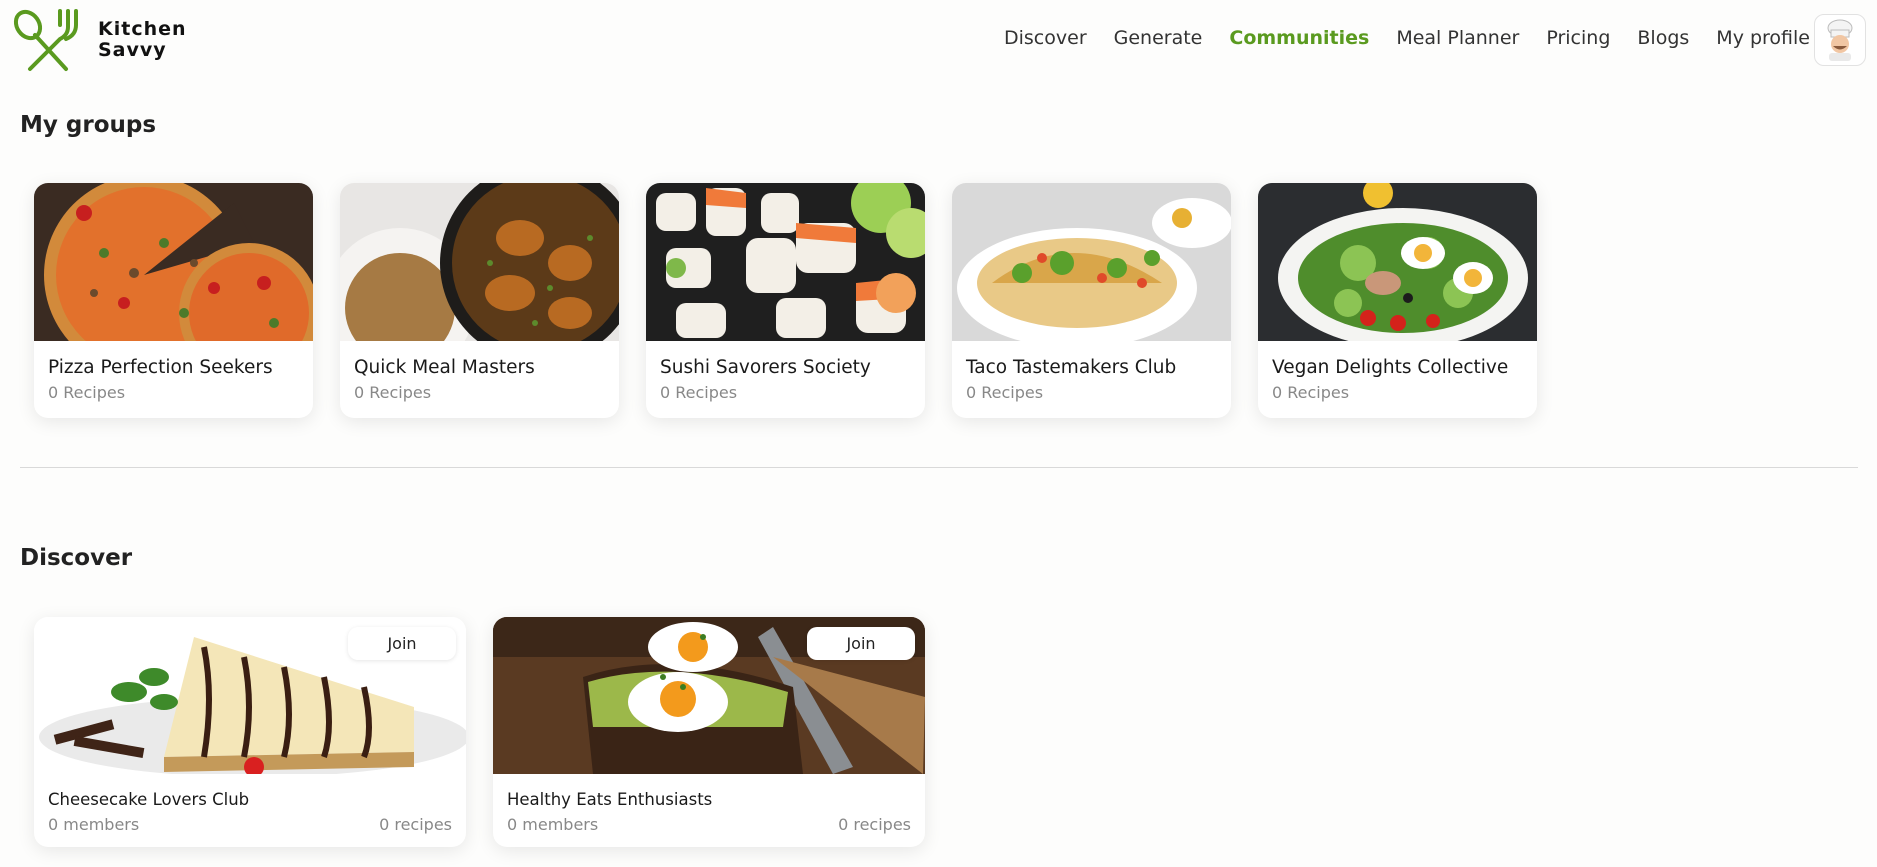 This screenshot has width=1877, height=867. I want to click on brand-logo: Kitchen Savvy, so click(97, 40).